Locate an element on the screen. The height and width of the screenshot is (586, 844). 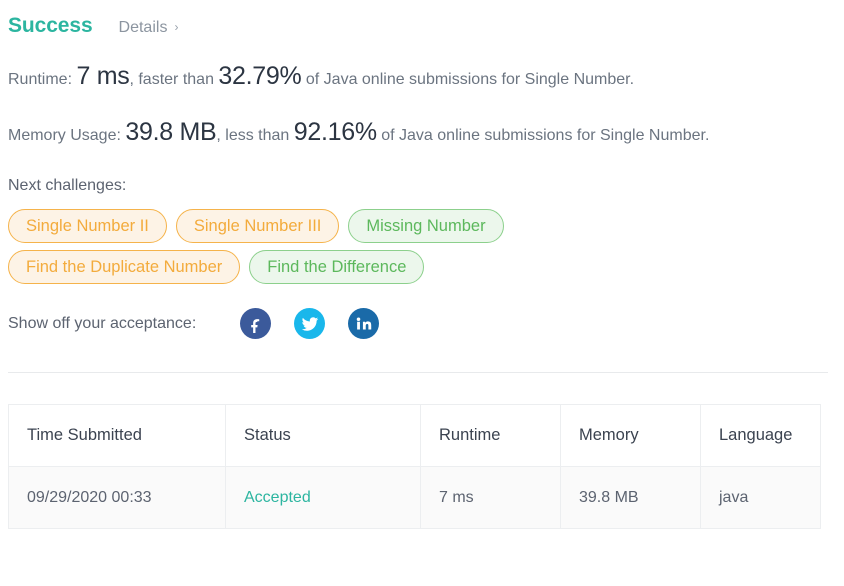
submission-status-title: Success is located at coordinates (50, 25).